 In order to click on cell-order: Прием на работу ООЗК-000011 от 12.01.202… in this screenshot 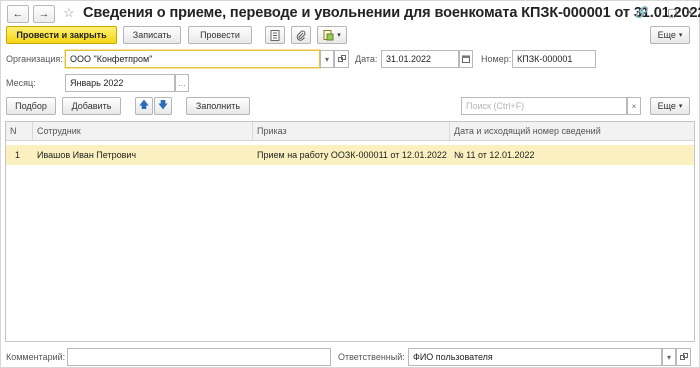, I will do `click(352, 155)`.